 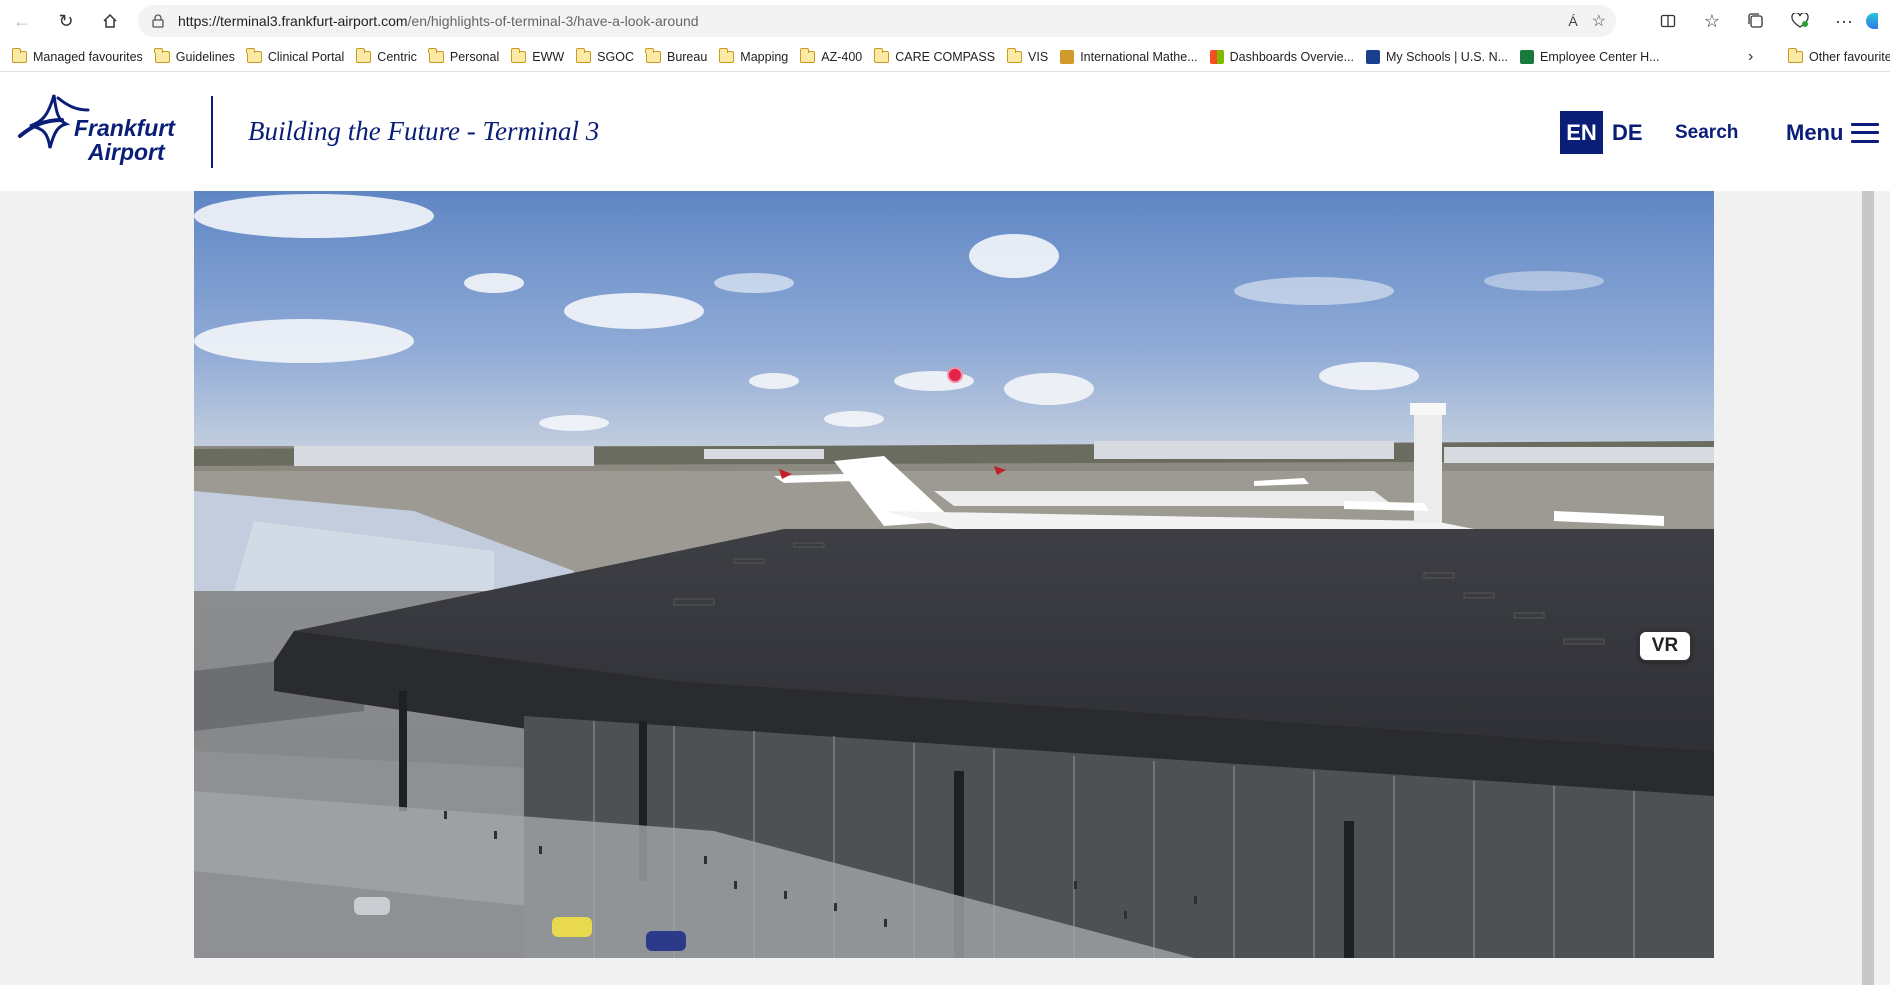 I want to click on bookmark-label: AZ-400, so click(x=842, y=56).